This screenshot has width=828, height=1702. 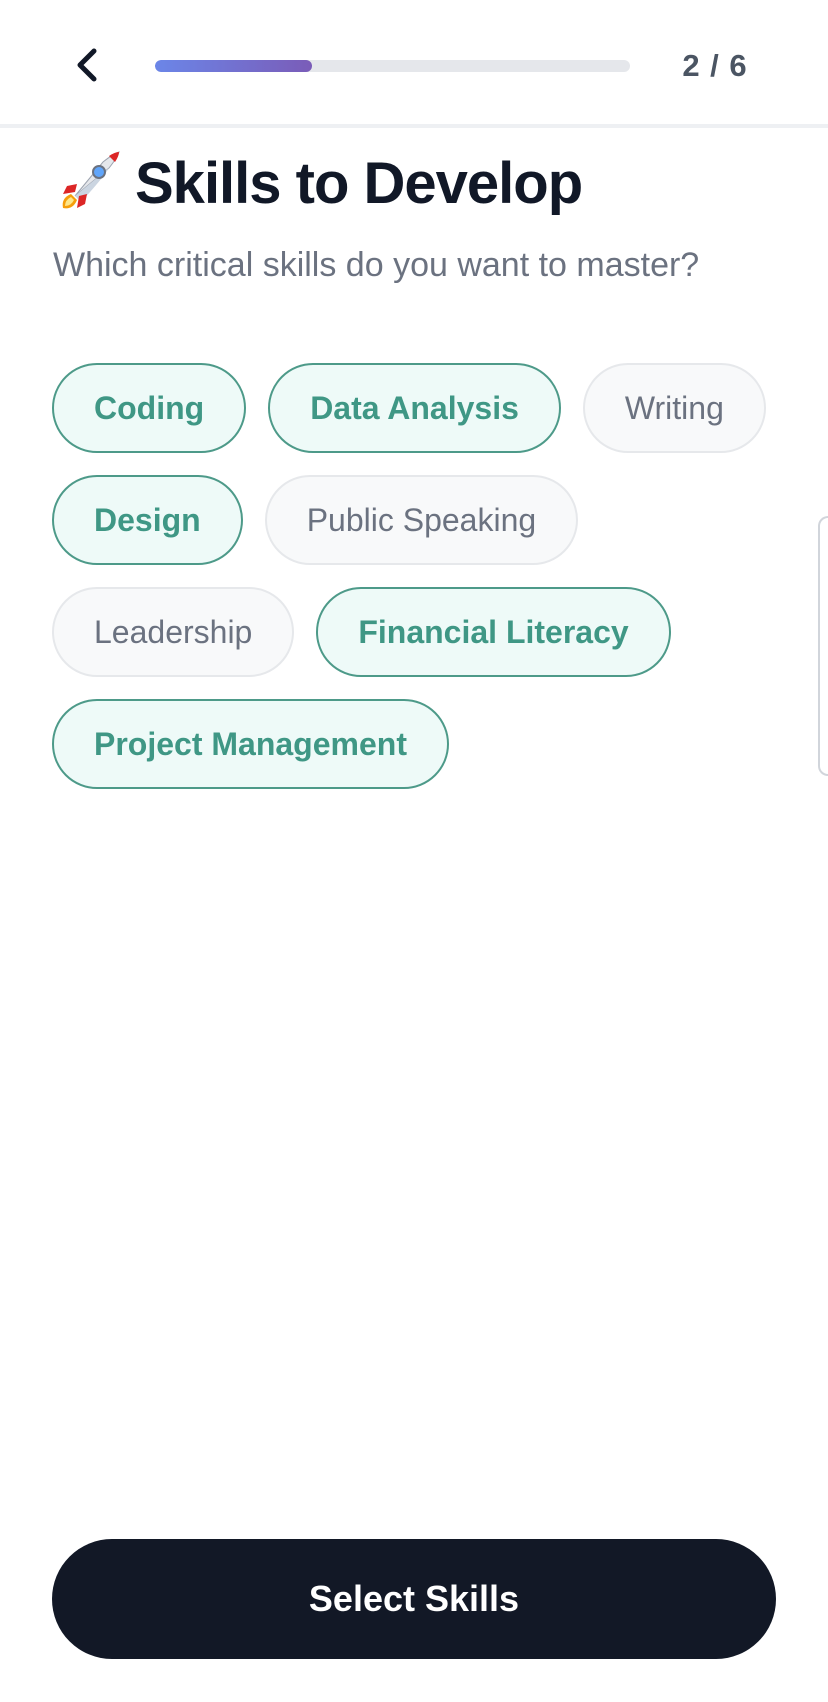 I want to click on chip-row: Coding Data Analysis Writing, so click(x=412, y=408).